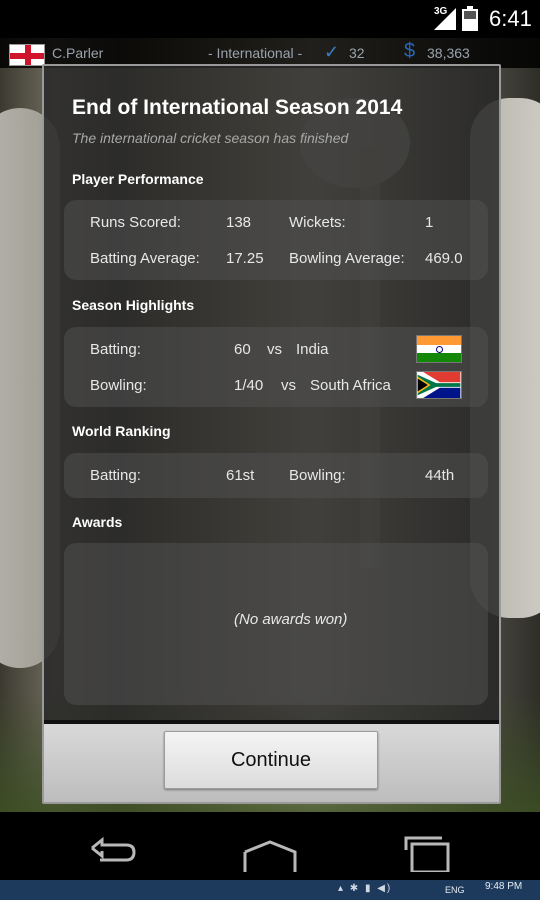 The width and height of the screenshot is (540, 900). I want to click on home-icon, so click(270, 856).